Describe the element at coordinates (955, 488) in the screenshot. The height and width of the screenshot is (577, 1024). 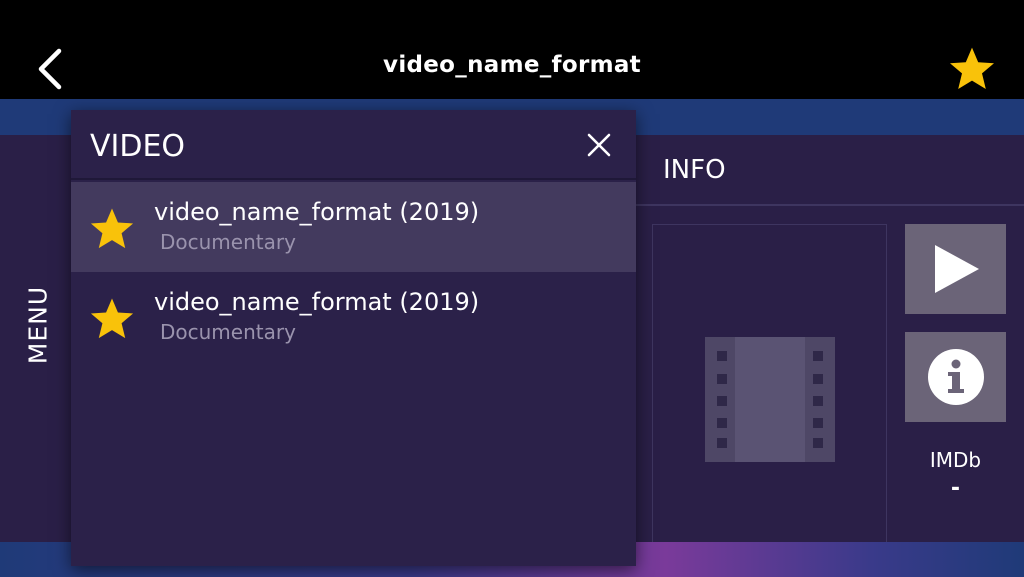
I see `imdb-rating: -` at that location.